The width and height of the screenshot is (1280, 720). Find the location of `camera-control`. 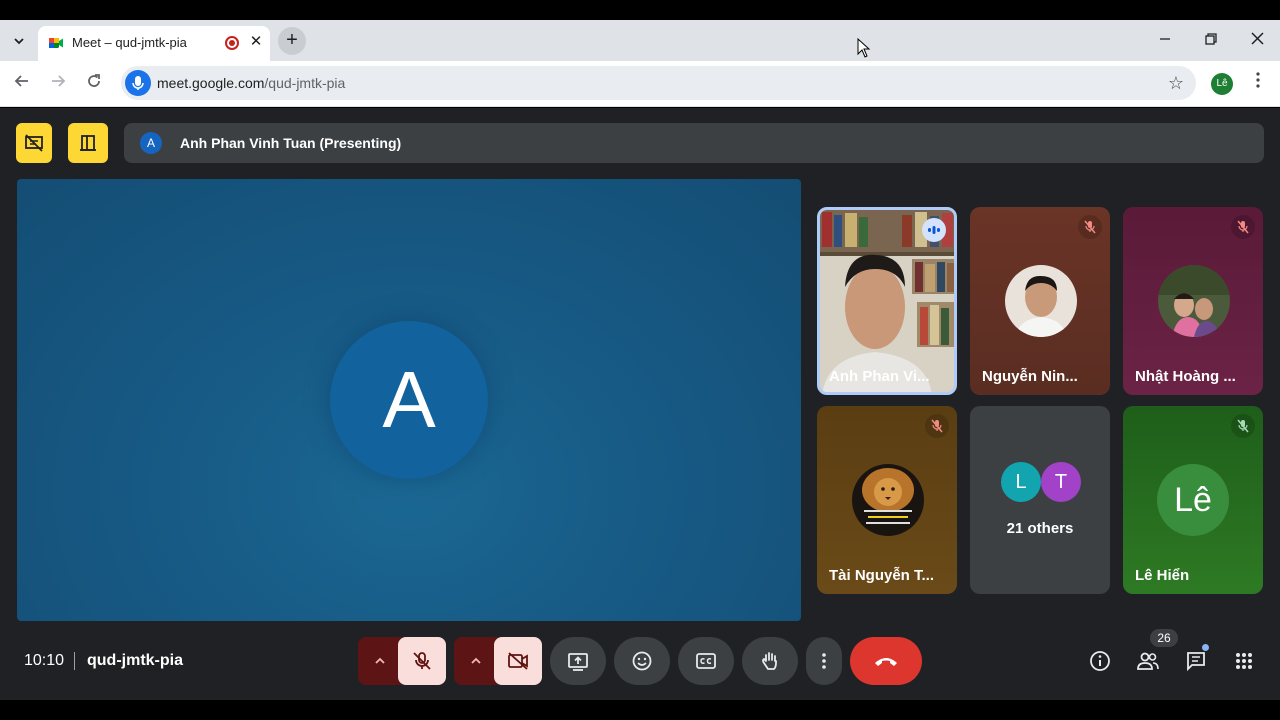

camera-control is located at coordinates (498, 661).